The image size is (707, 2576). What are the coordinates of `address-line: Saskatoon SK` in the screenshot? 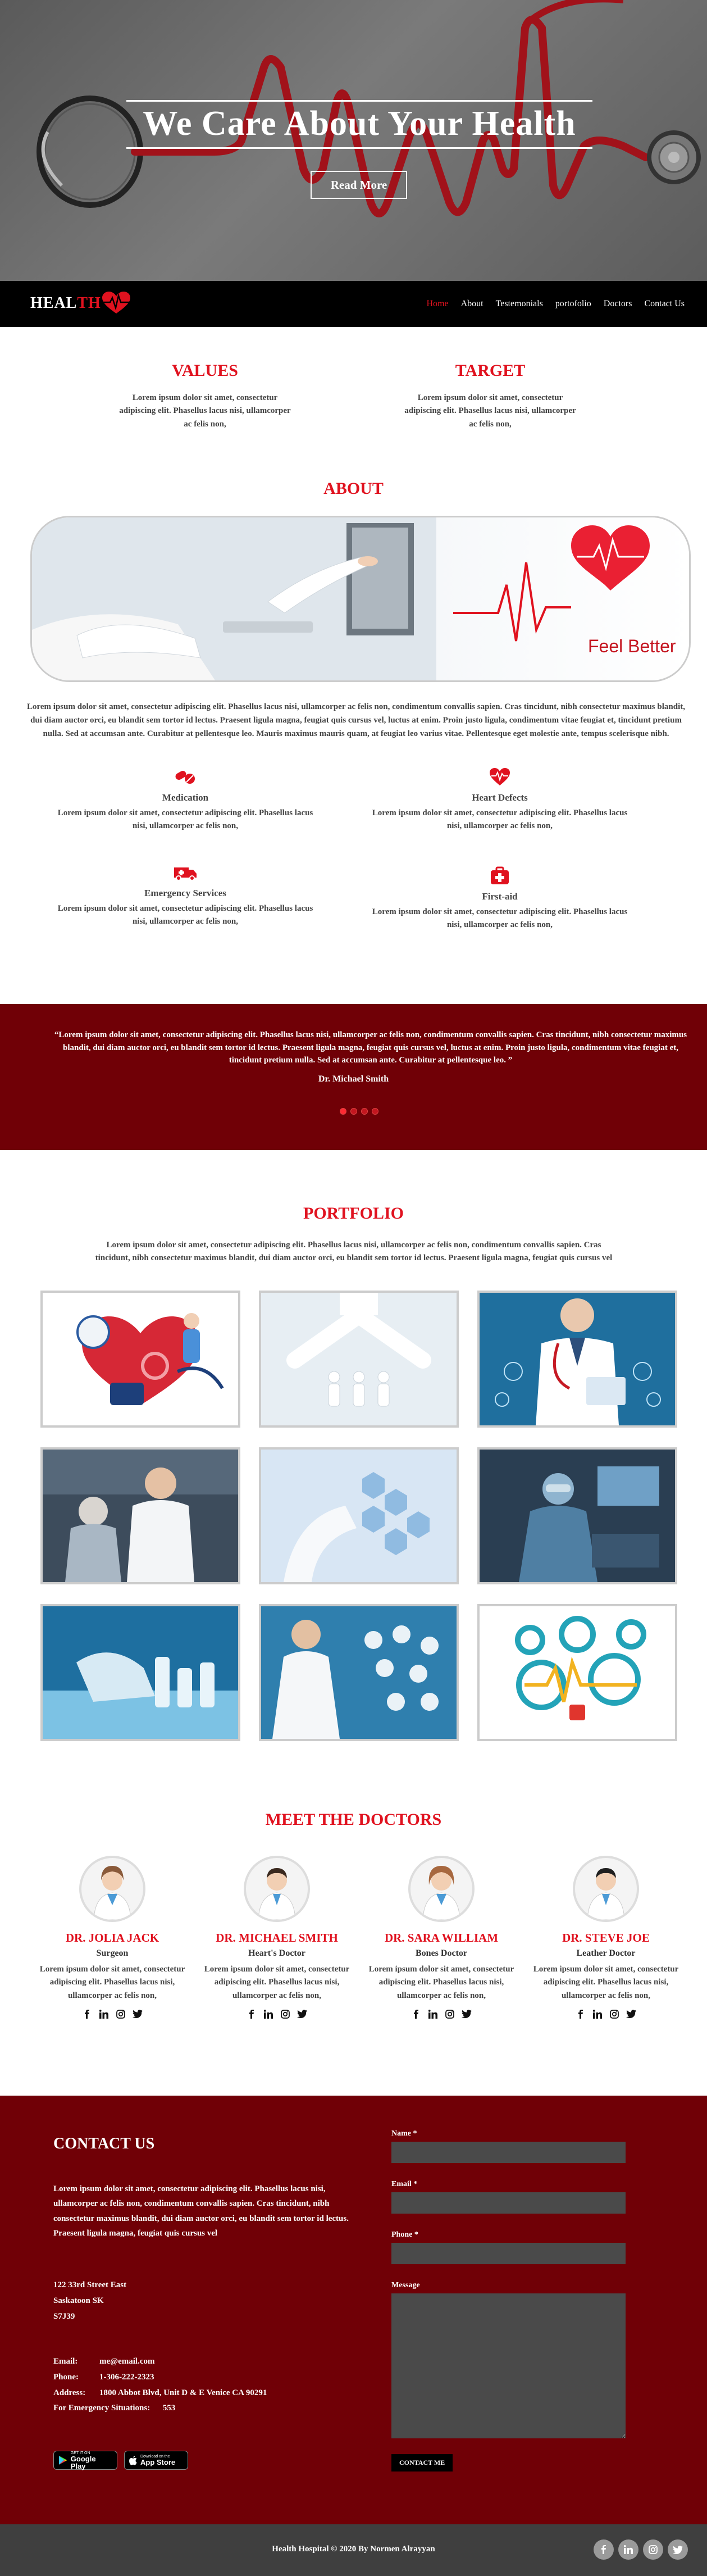 It's located at (79, 2300).